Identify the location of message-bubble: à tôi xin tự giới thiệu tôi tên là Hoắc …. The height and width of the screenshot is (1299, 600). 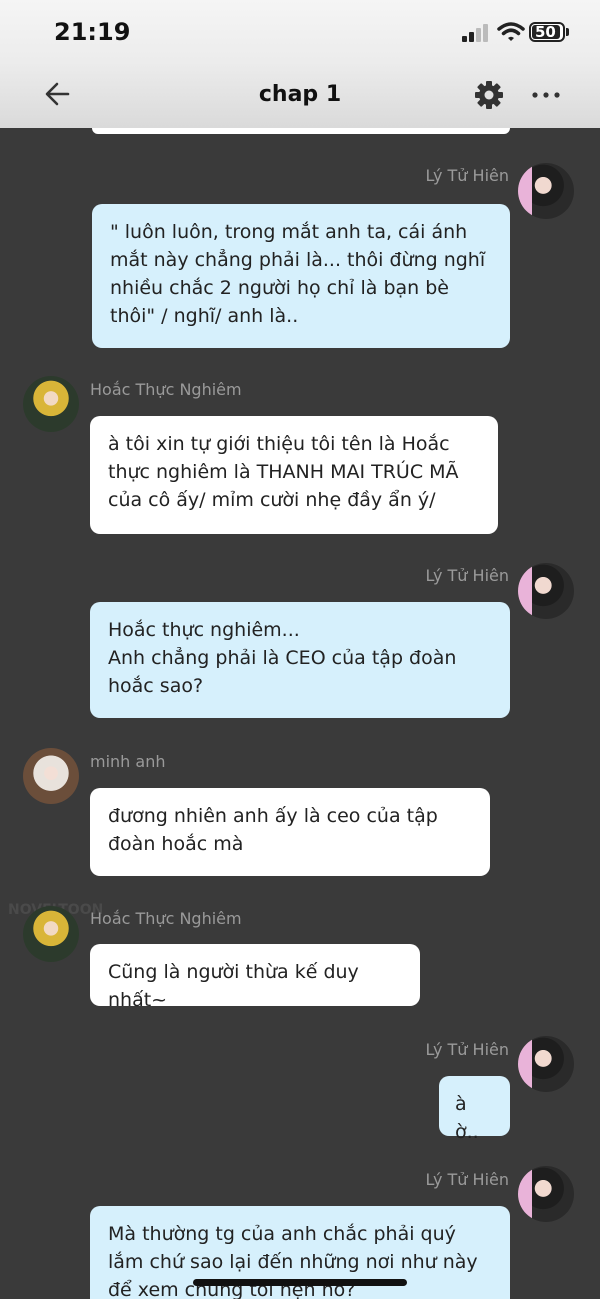
(294, 475).